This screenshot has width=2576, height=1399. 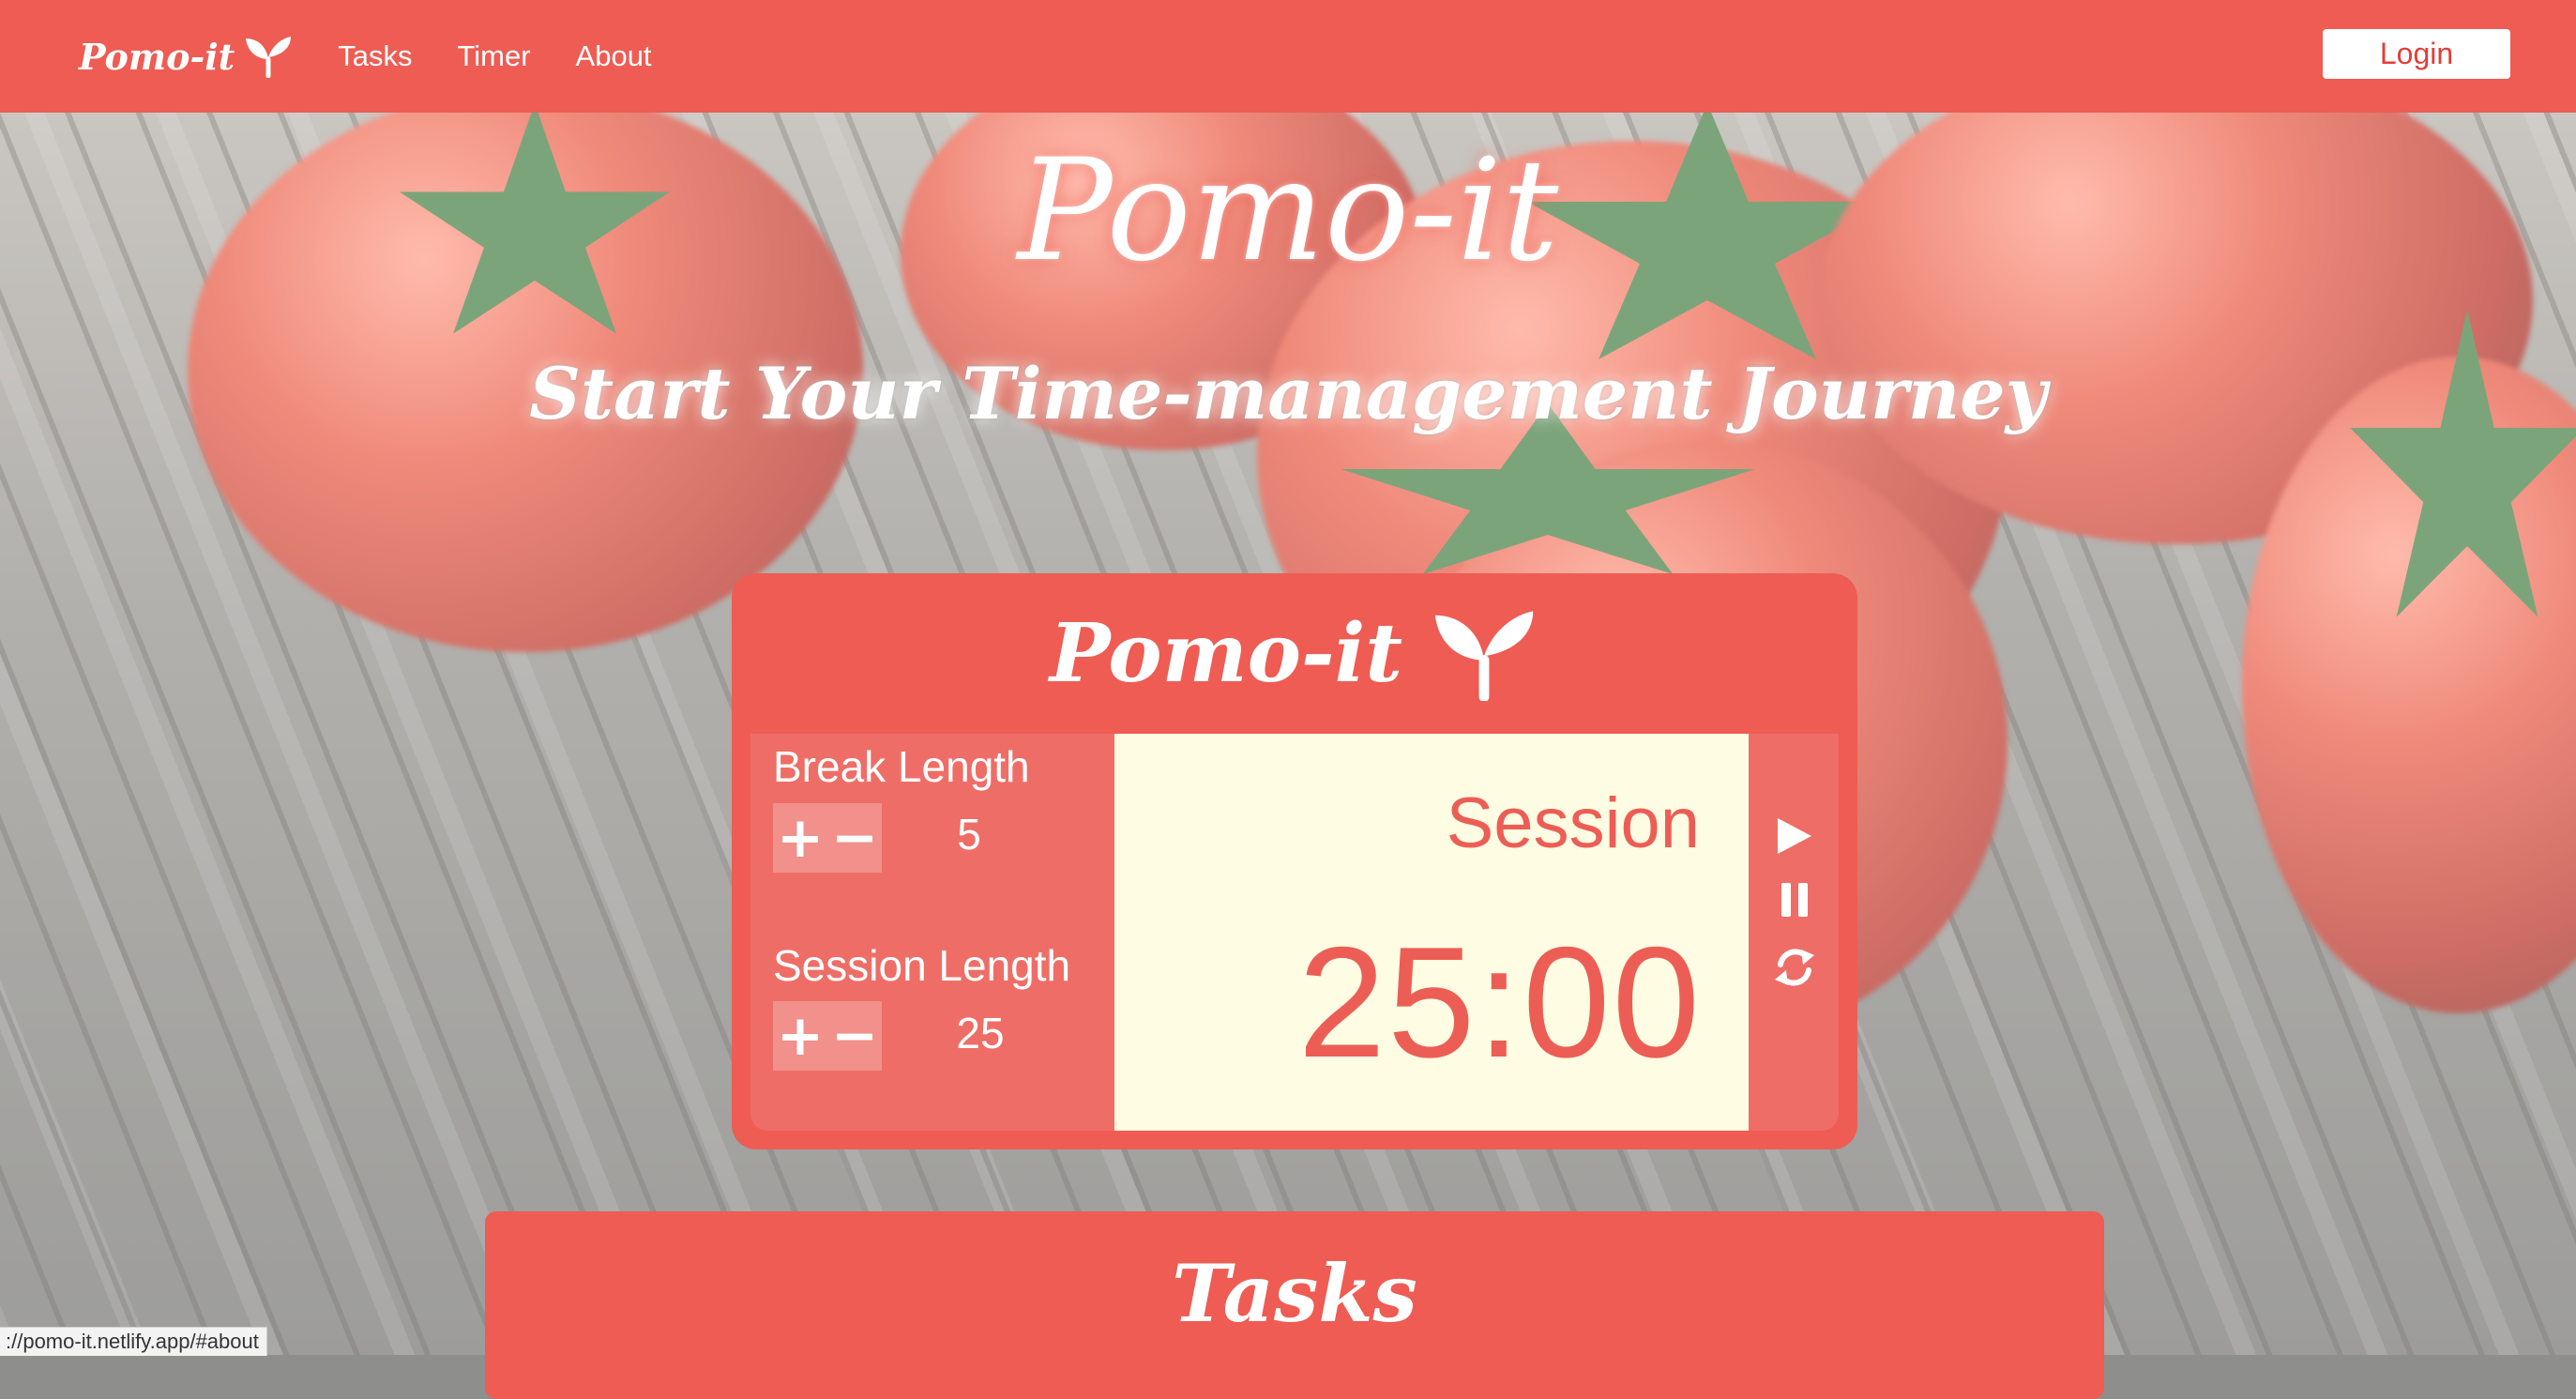 What do you see at coordinates (375, 56) in the screenshot?
I see `nav-link-tasks: Tasks` at bounding box center [375, 56].